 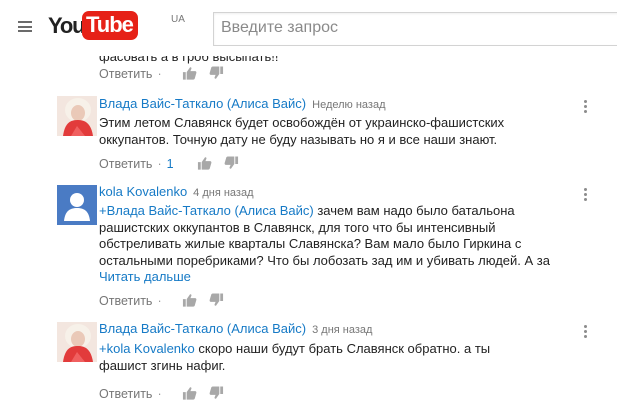 What do you see at coordinates (178, 19) in the screenshot?
I see `logo-region-label: UA` at bounding box center [178, 19].